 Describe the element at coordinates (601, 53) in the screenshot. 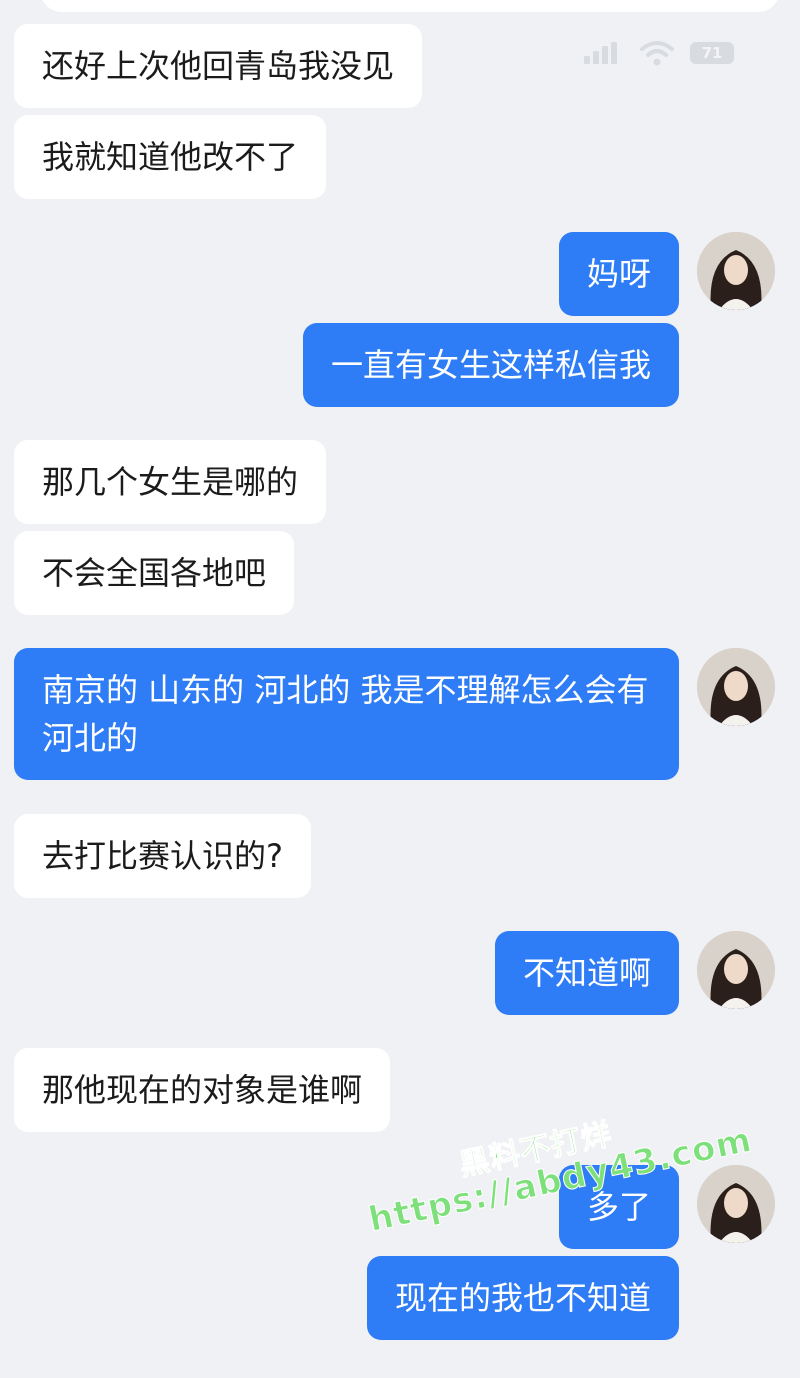

I see `signal-icon` at that location.